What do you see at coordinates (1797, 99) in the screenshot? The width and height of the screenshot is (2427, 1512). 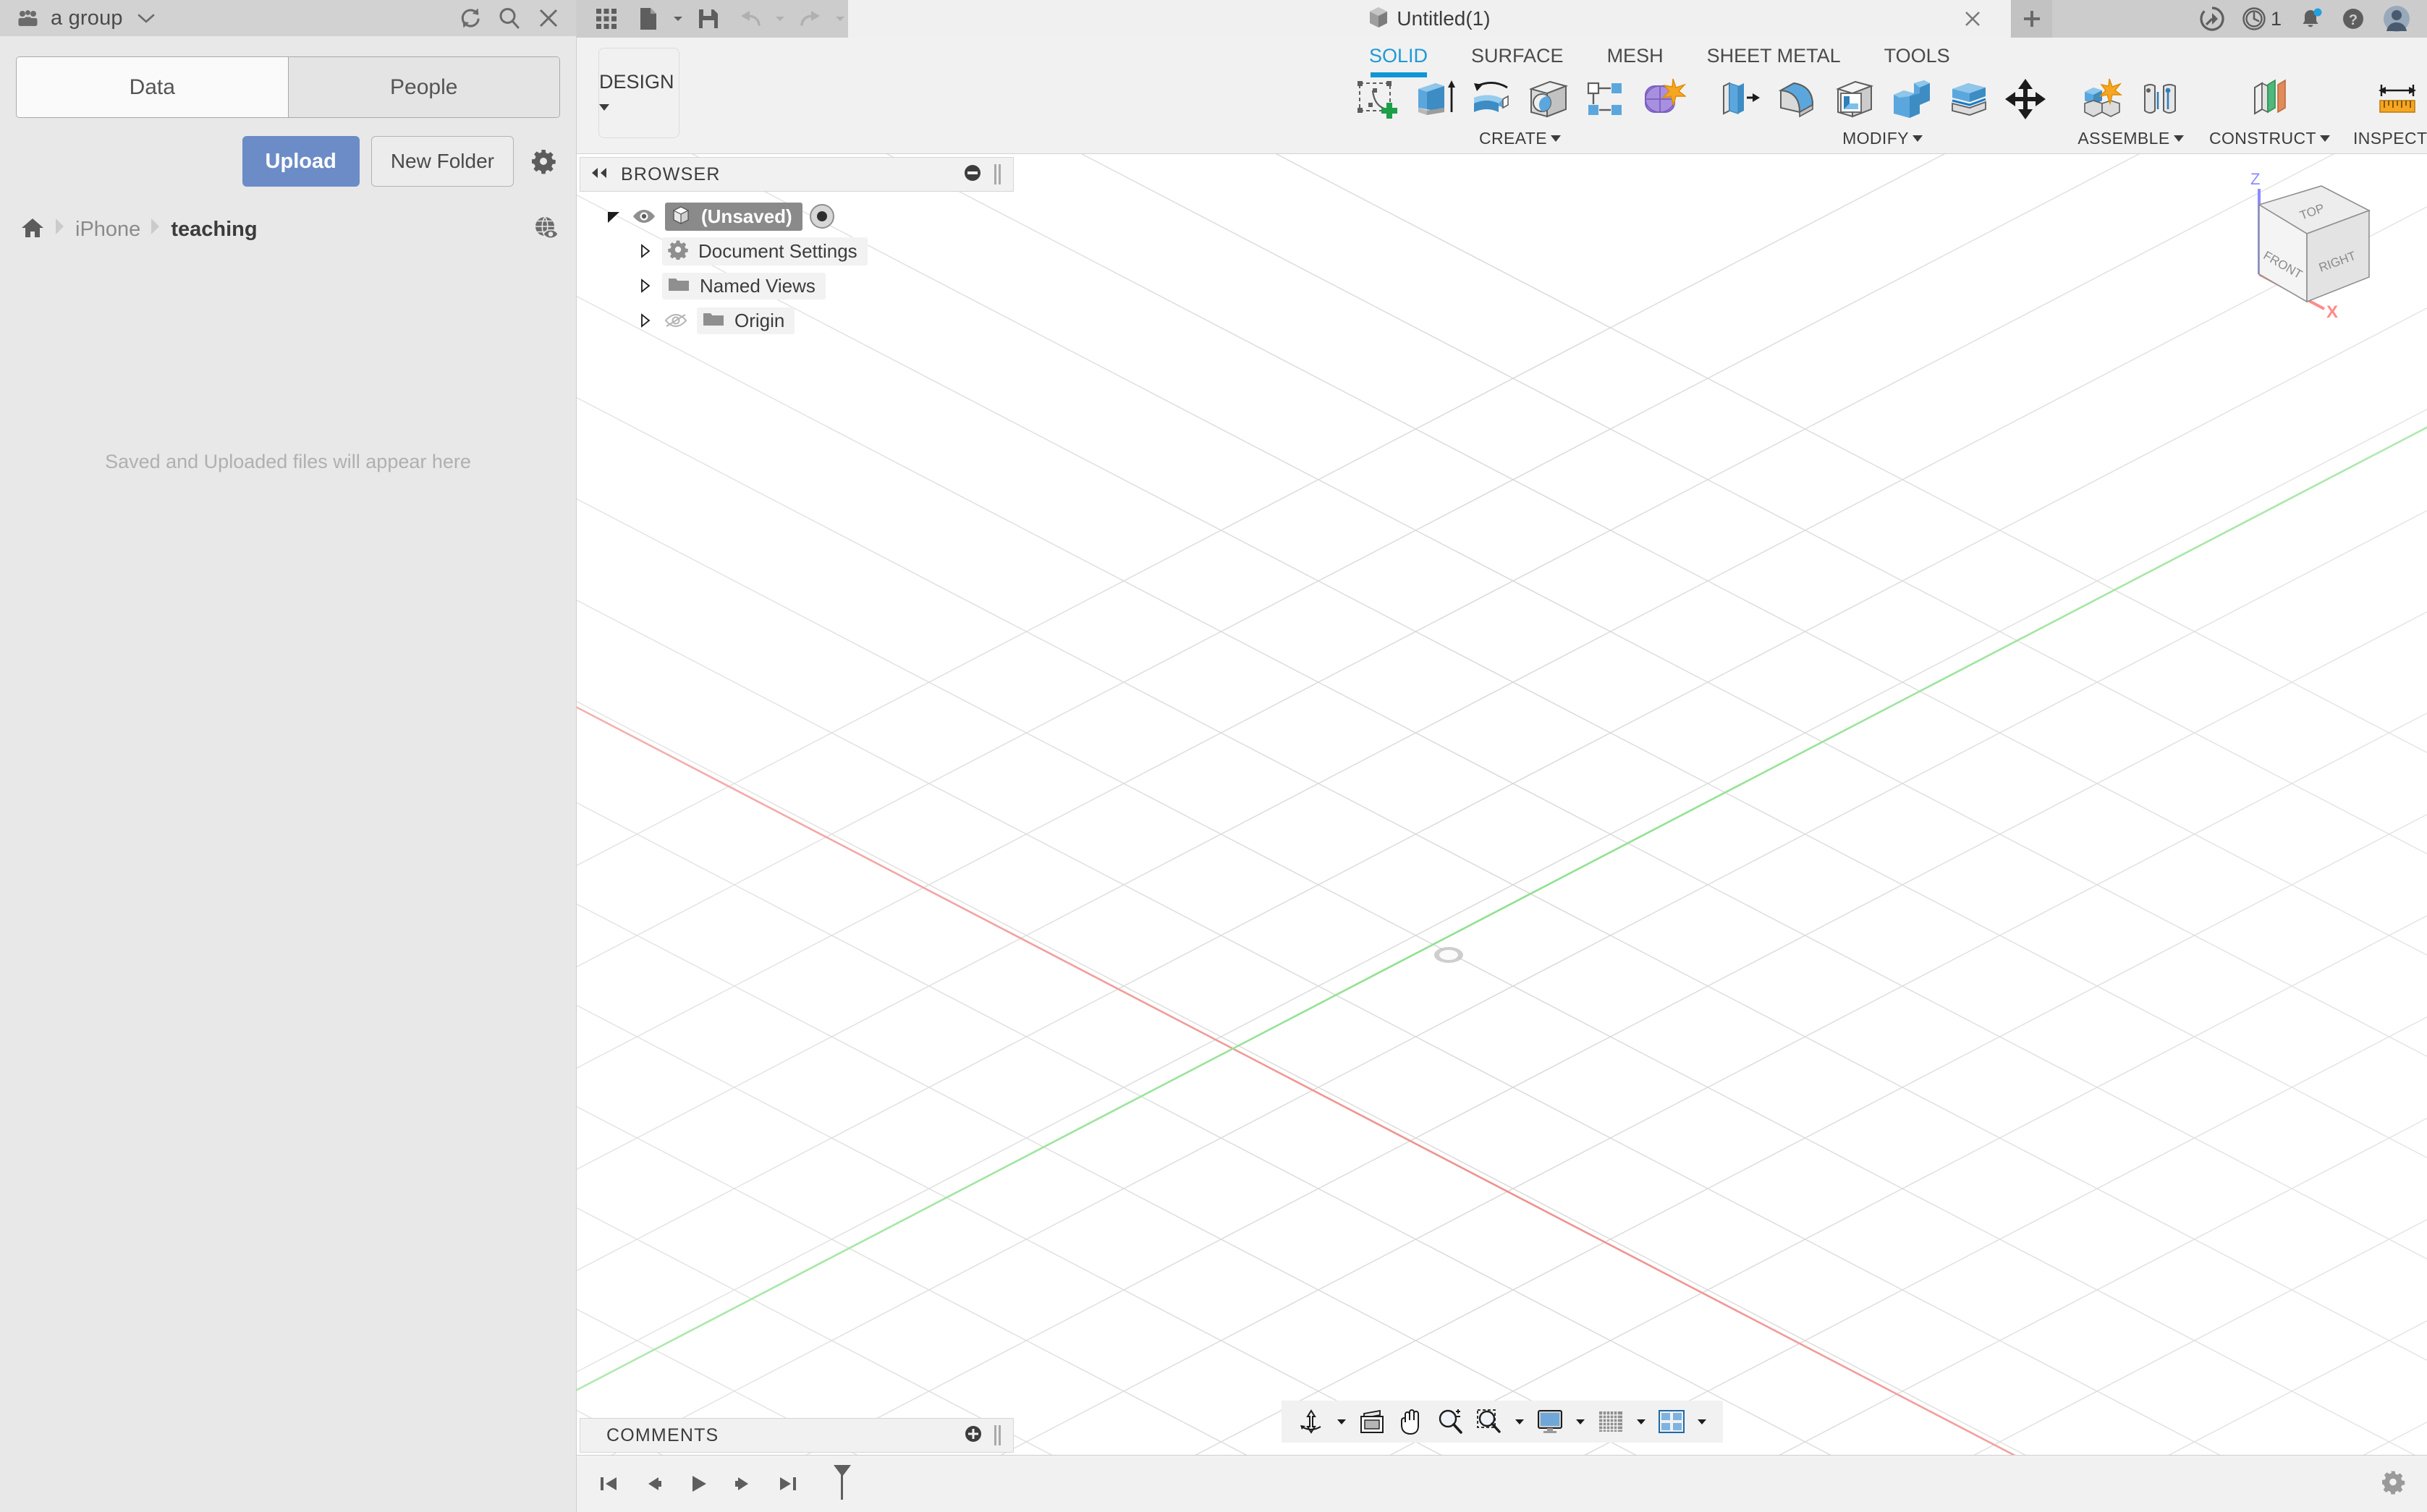 I see `fillet-icon` at bounding box center [1797, 99].